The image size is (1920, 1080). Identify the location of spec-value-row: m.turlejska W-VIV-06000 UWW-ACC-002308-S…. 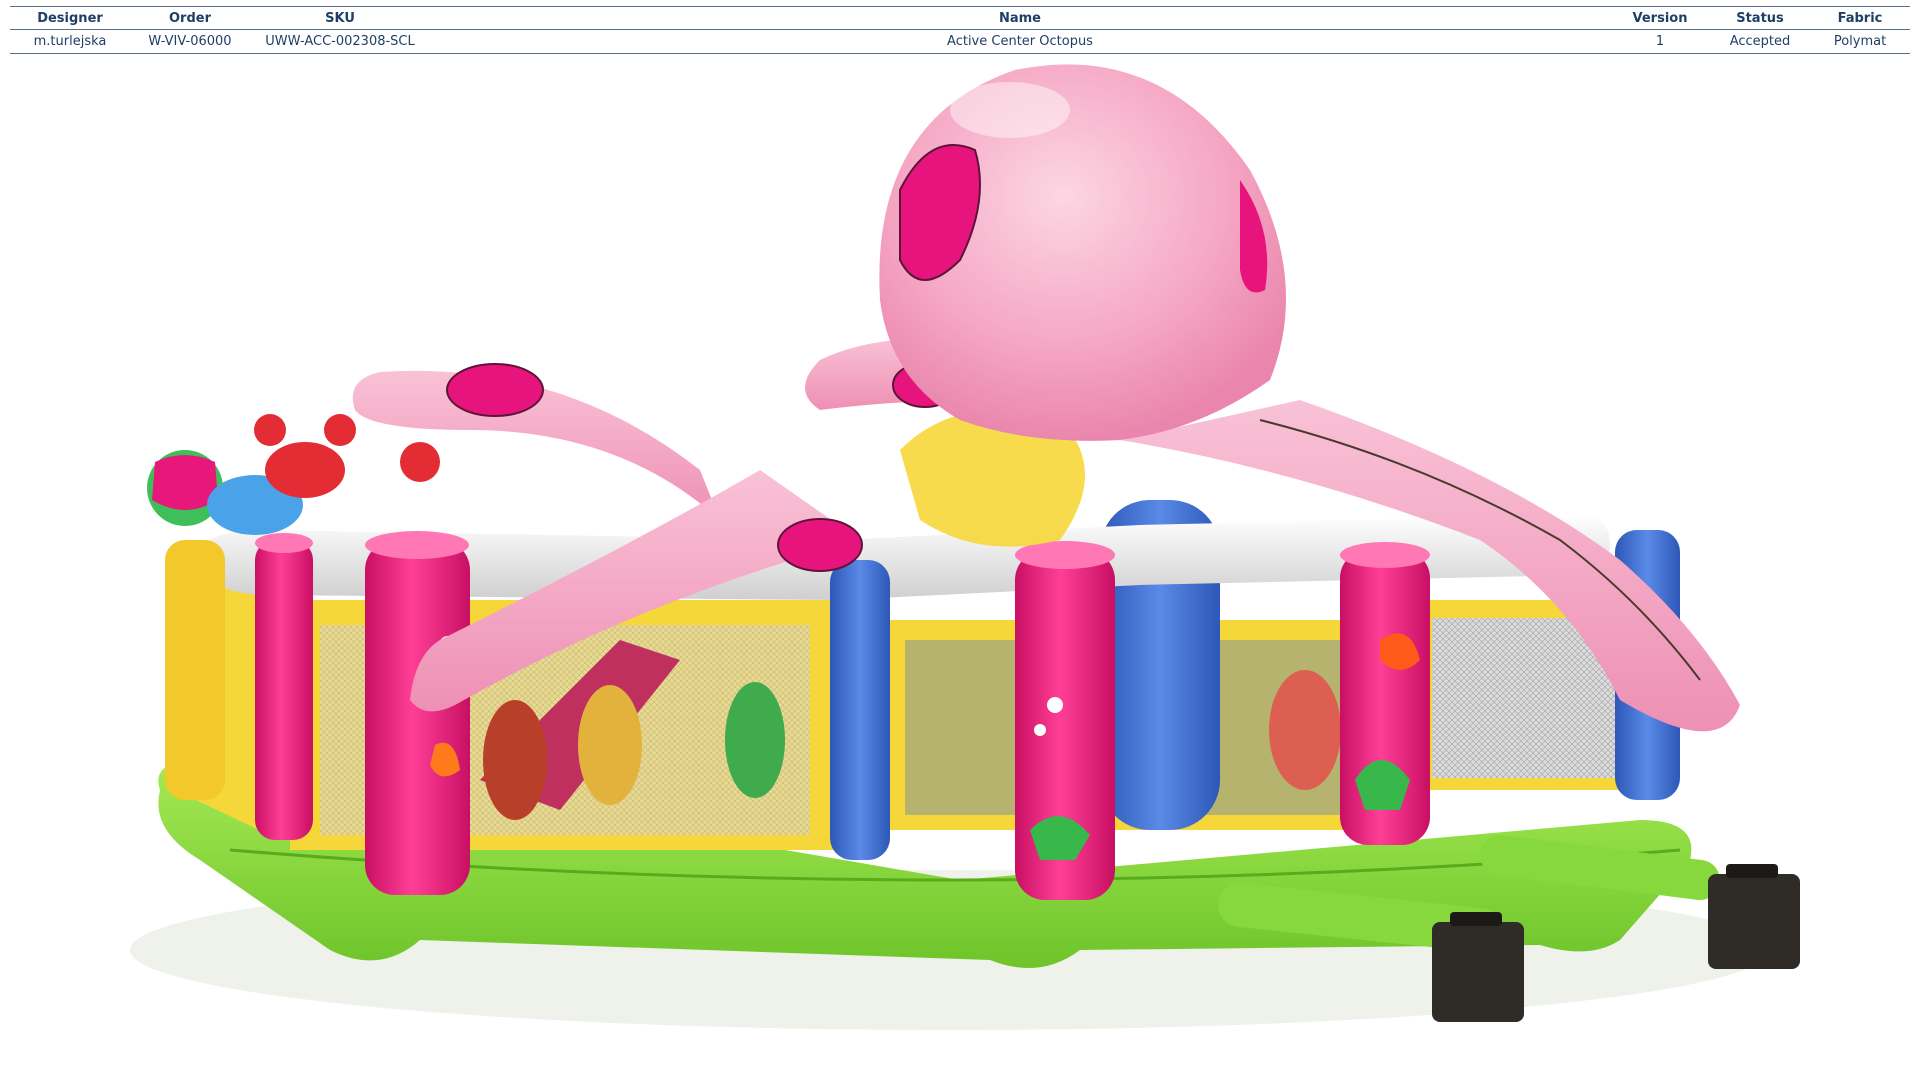
(960, 41).